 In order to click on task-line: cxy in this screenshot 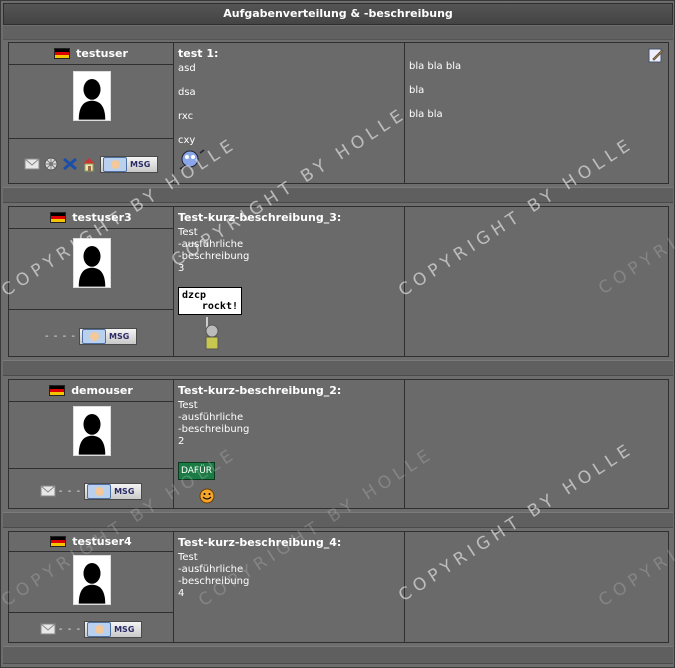, I will do `click(187, 140)`.